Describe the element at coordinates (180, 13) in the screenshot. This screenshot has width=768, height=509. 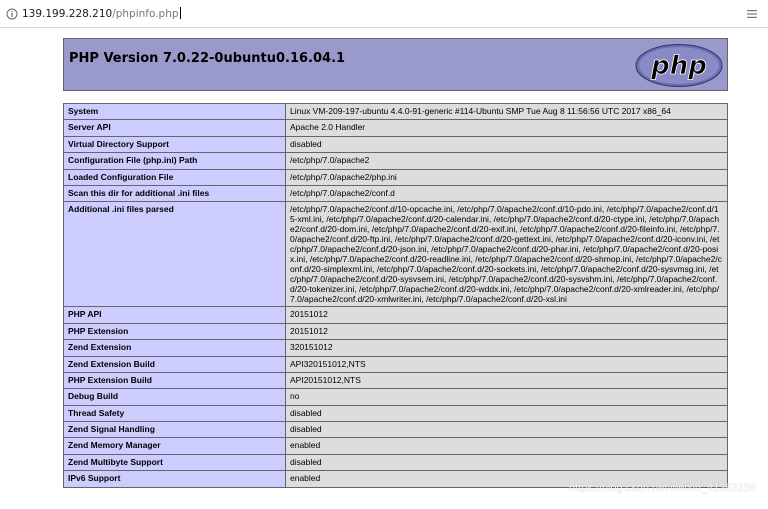
I see `text-caret` at that location.